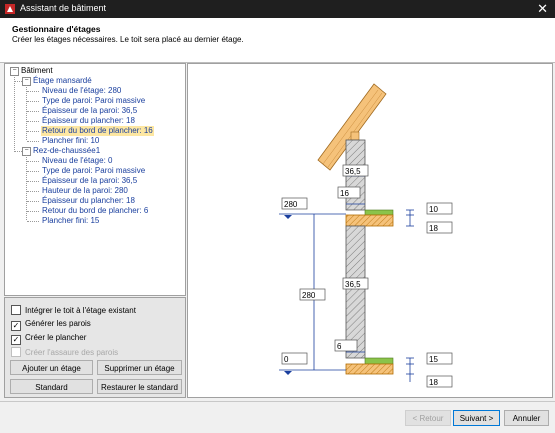  I want to click on integrate-roof-checkbox: Intégrer le toit à l'étage existant, so click(73, 310).